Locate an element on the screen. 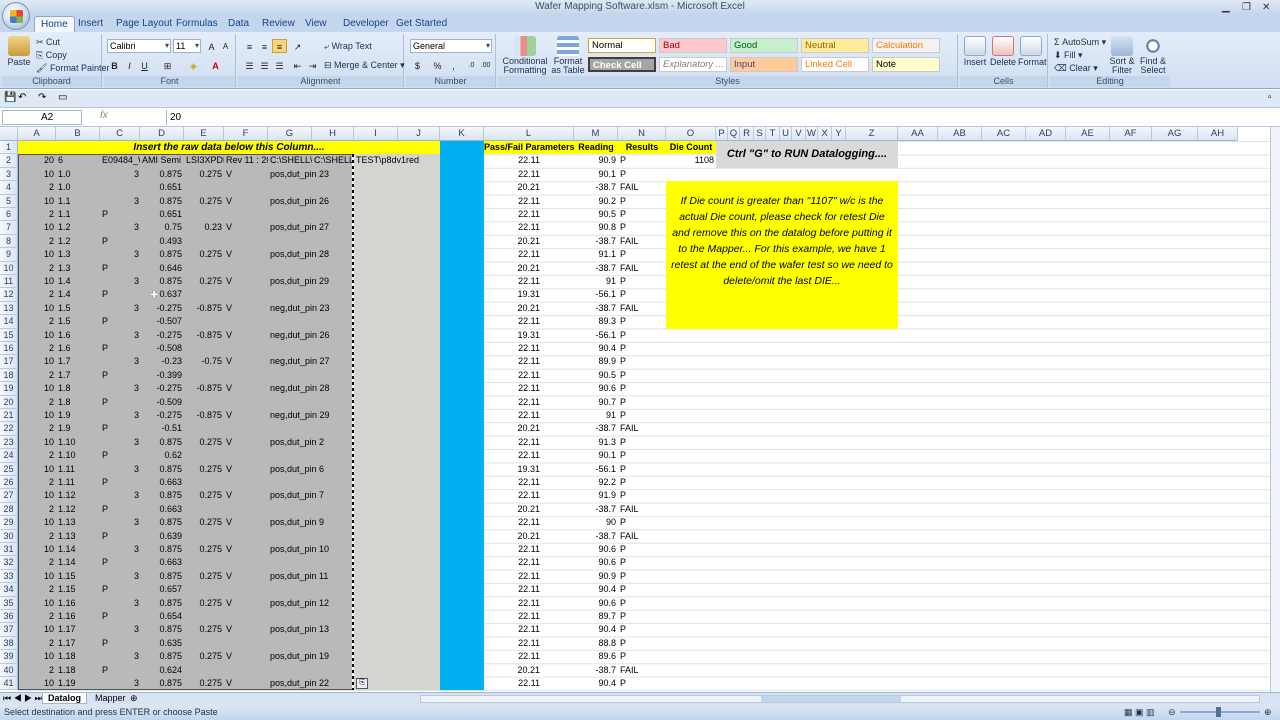 The image size is (1280, 720). raw-cell: pos,dut_pin 26 is located at coordinates (311, 201).